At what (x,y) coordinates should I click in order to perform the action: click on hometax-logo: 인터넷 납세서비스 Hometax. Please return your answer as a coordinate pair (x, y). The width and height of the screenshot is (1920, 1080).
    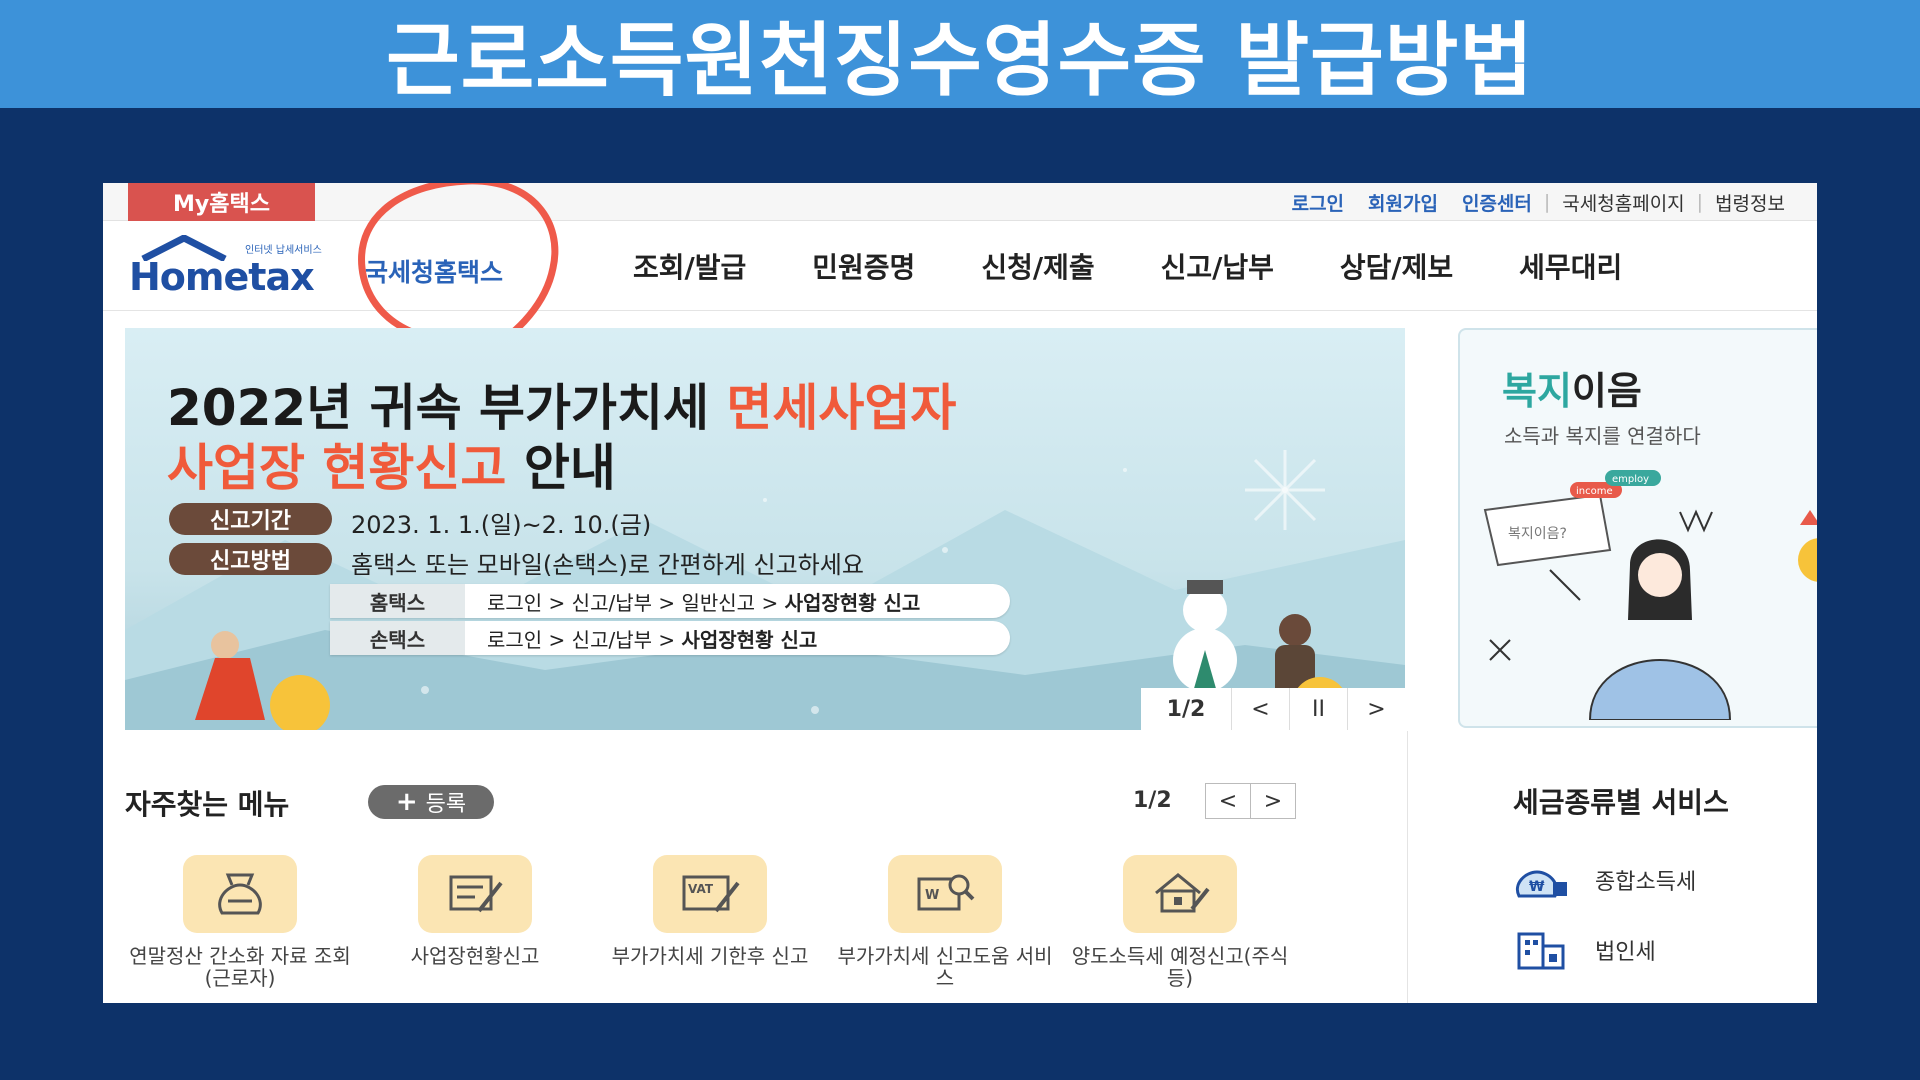
    Looking at the image, I should click on (245, 269).